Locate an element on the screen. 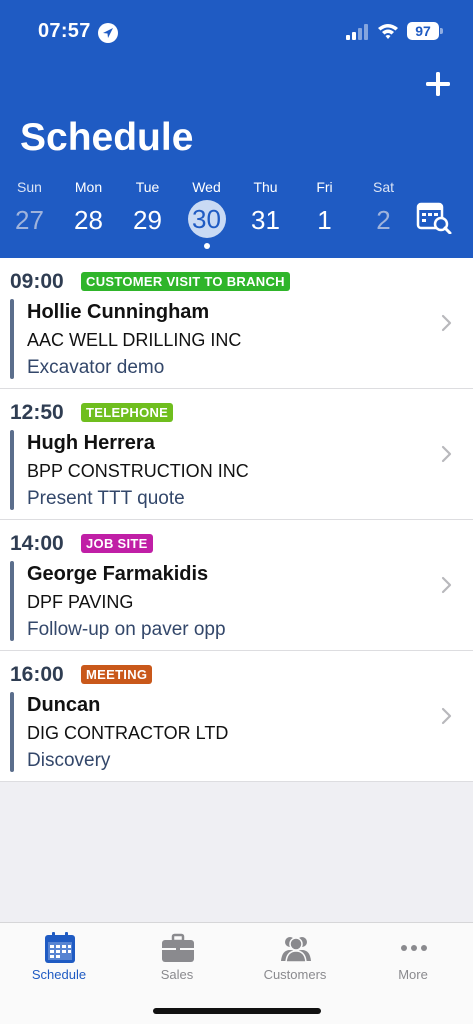  appointment-company: BPP CONSTRUCTION INC is located at coordinates (138, 471).